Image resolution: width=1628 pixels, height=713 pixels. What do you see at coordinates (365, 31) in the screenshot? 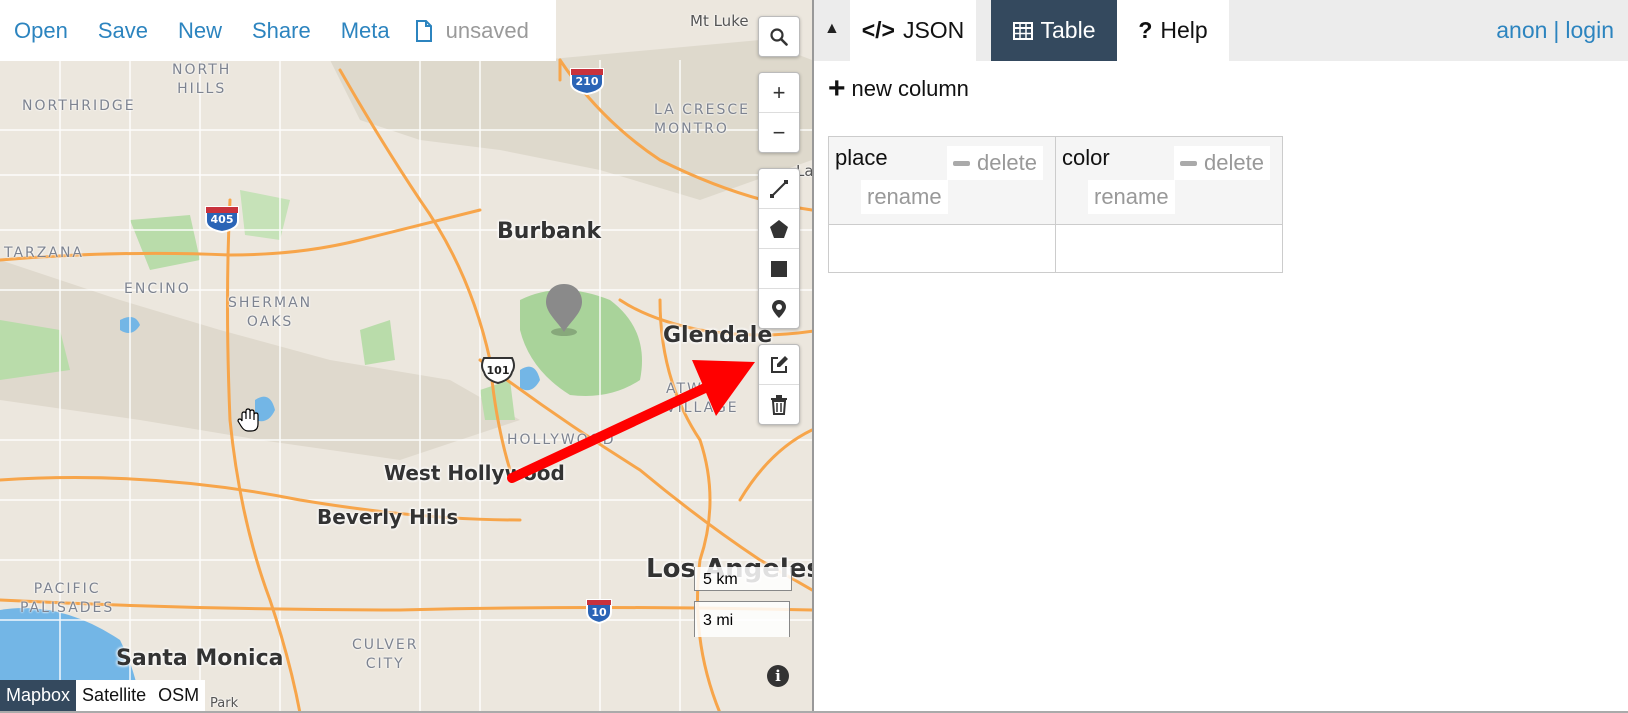
I see `meta-button: Meta` at bounding box center [365, 31].